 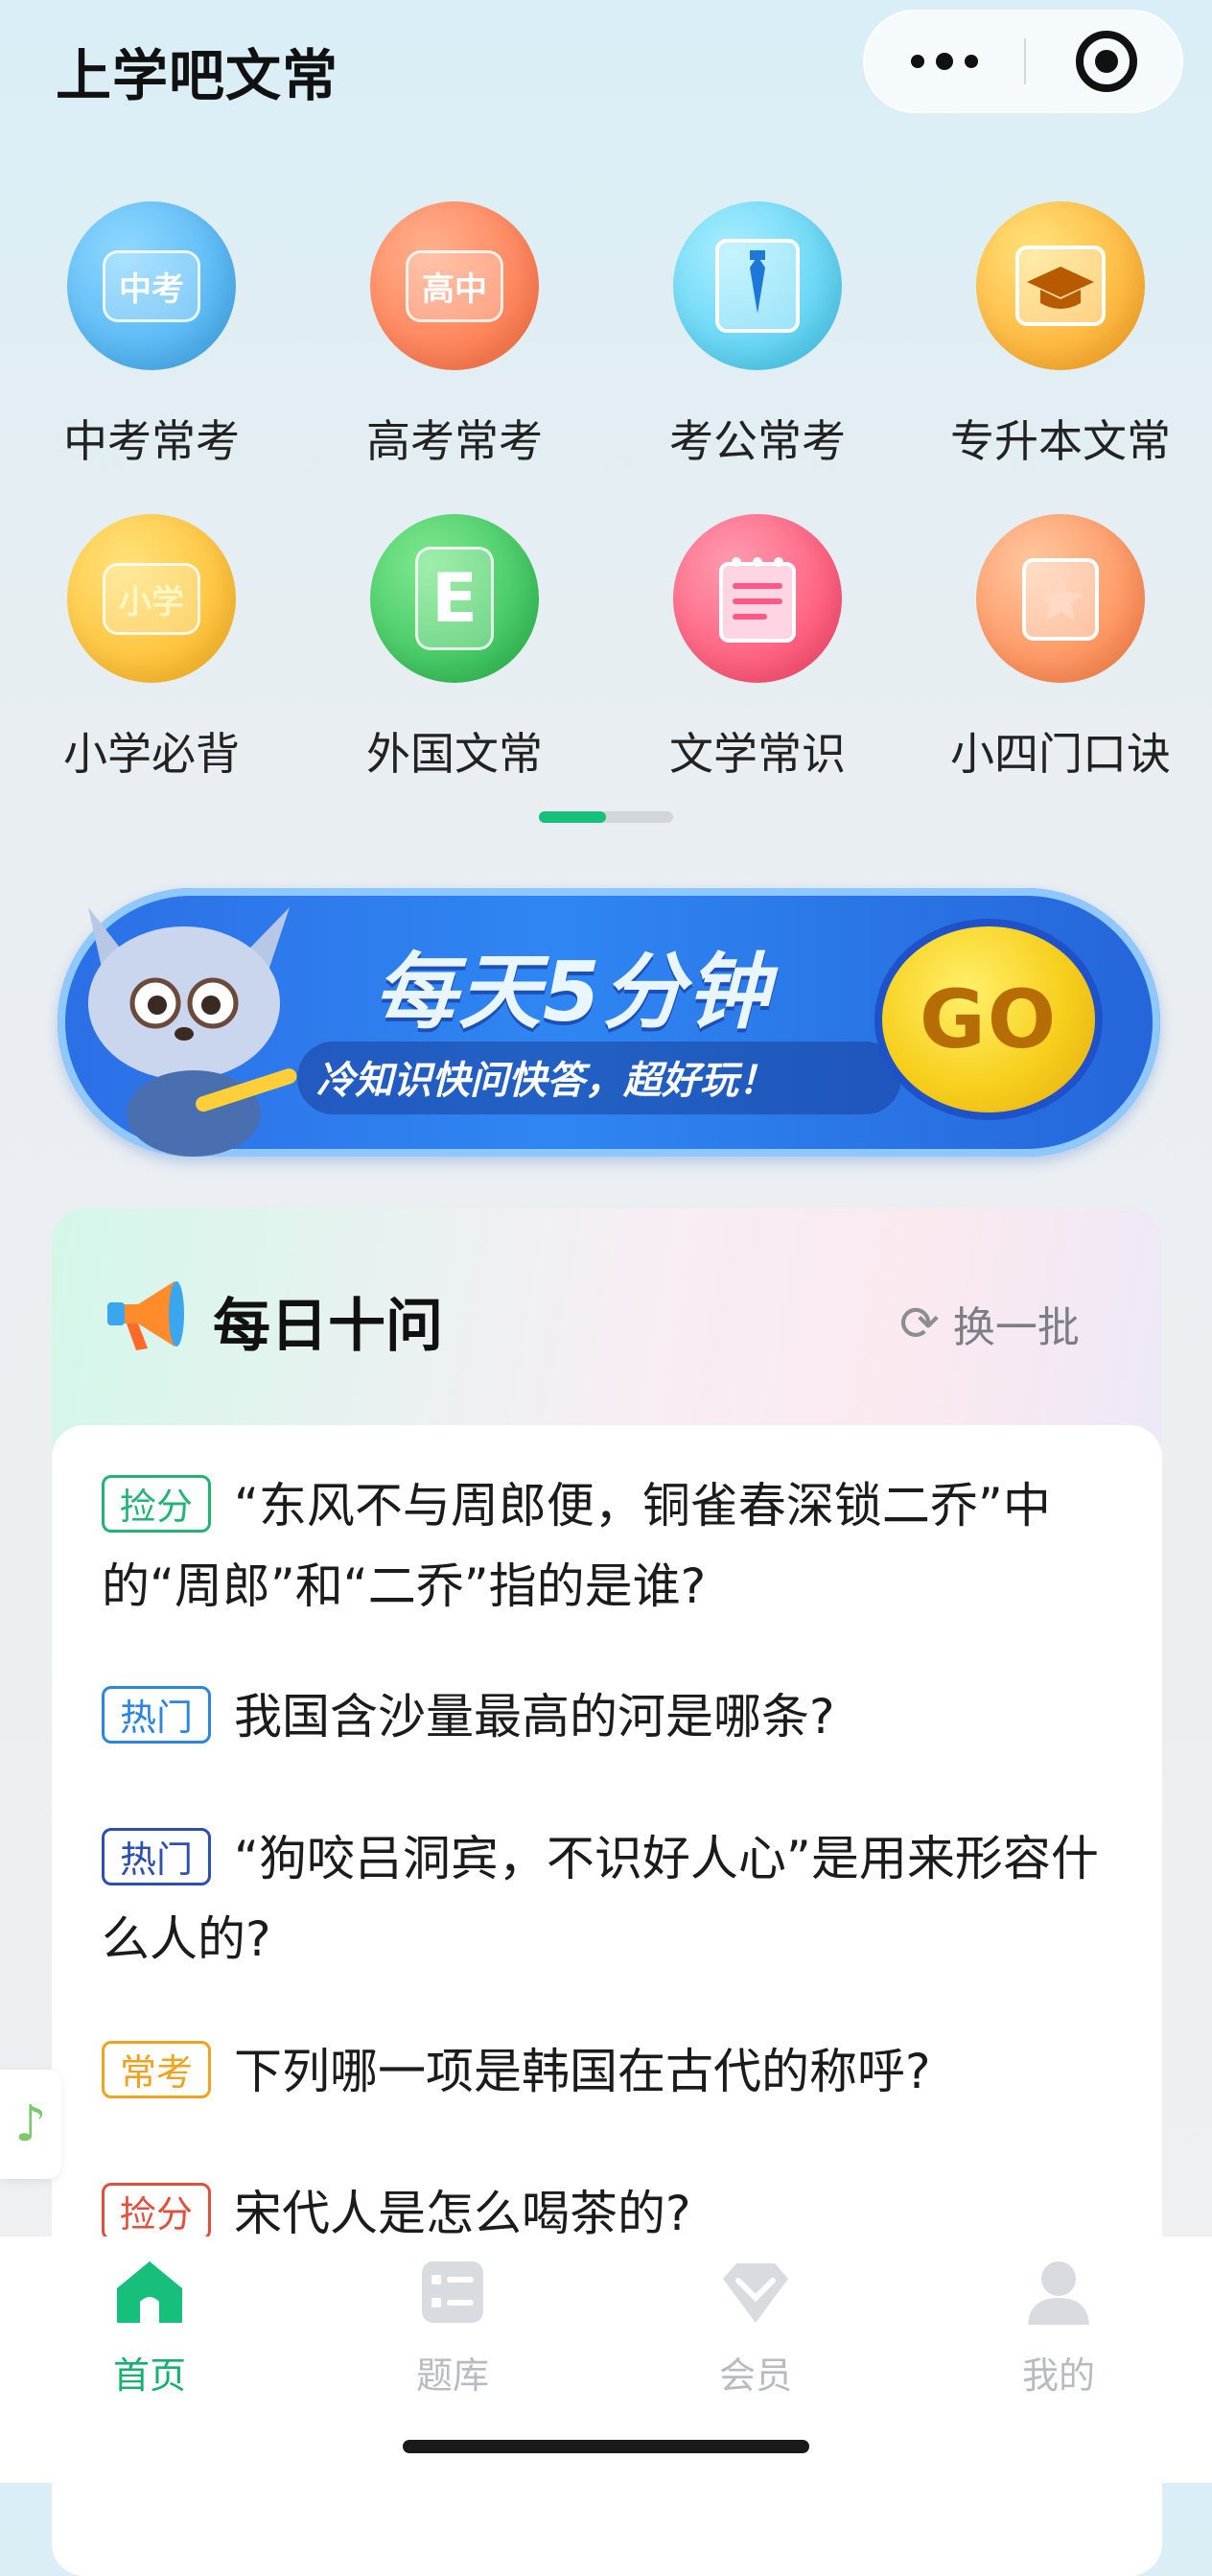 I want to click on music-note-icon: ♪, so click(x=30, y=2124).